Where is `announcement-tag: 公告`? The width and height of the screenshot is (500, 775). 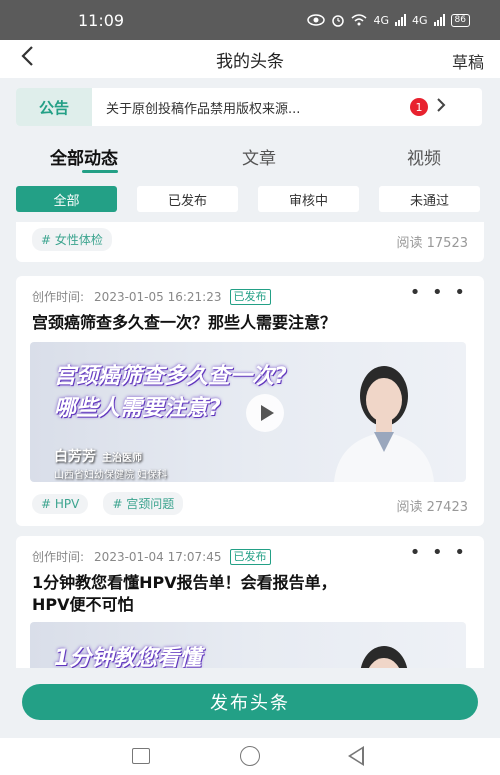 announcement-tag: 公告 is located at coordinates (54, 107).